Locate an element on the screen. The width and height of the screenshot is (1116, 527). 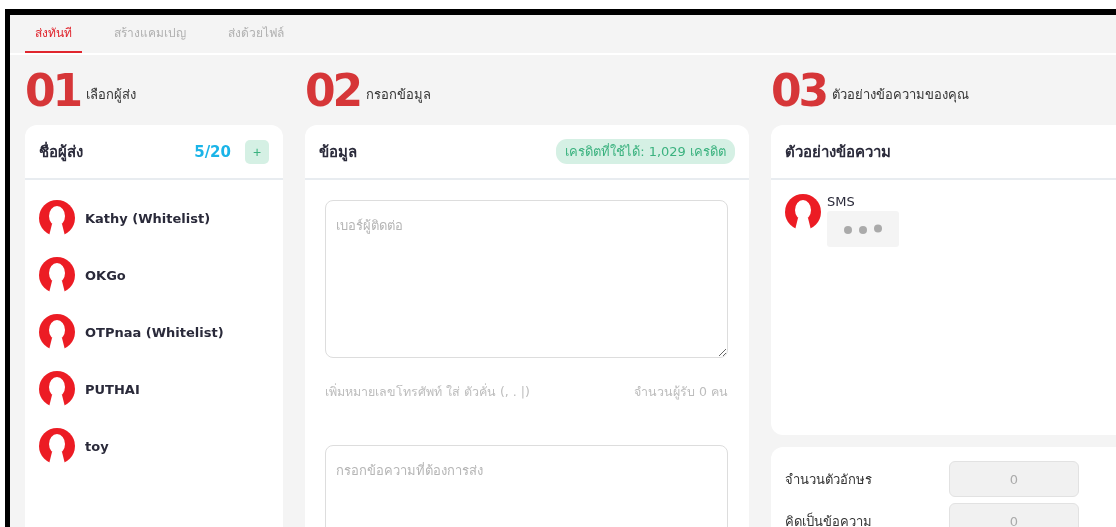
add-button: + is located at coordinates (257, 151).